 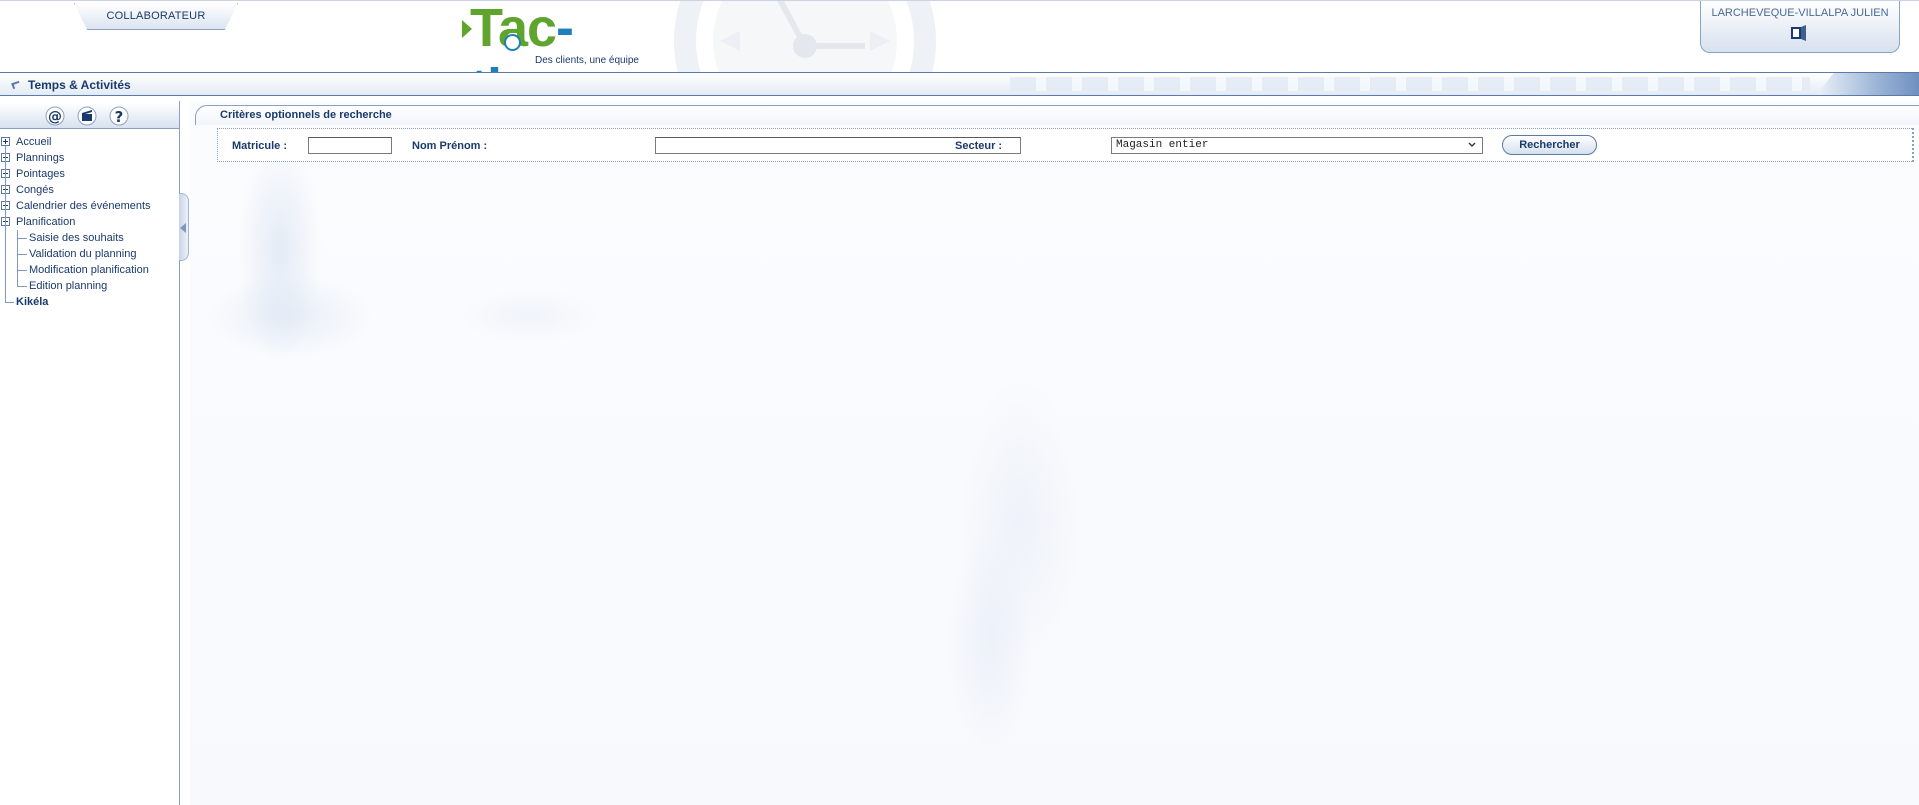 I want to click on tree-item-label: Kikéla, so click(x=32, y=302).